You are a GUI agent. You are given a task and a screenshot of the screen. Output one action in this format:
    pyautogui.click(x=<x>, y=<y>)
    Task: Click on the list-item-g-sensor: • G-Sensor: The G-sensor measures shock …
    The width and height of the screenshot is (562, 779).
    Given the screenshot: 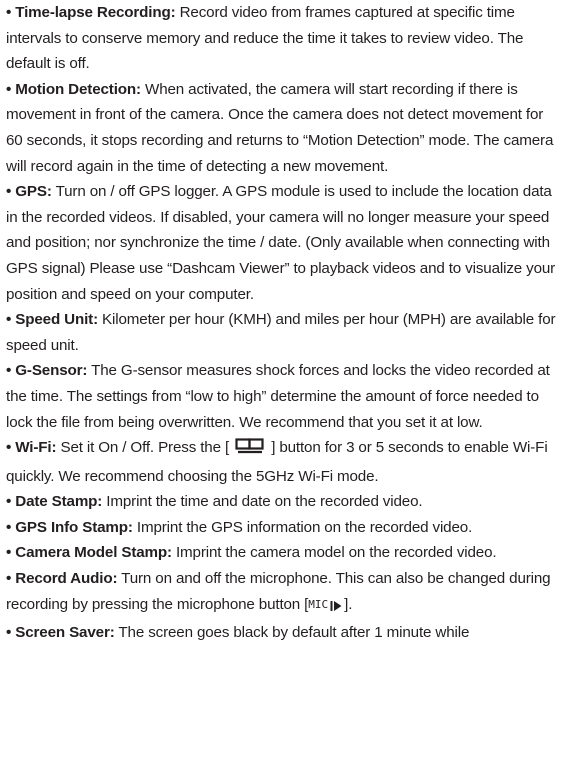 What is the action you would take?
    pyautogui.click(x=282, y=396)
    